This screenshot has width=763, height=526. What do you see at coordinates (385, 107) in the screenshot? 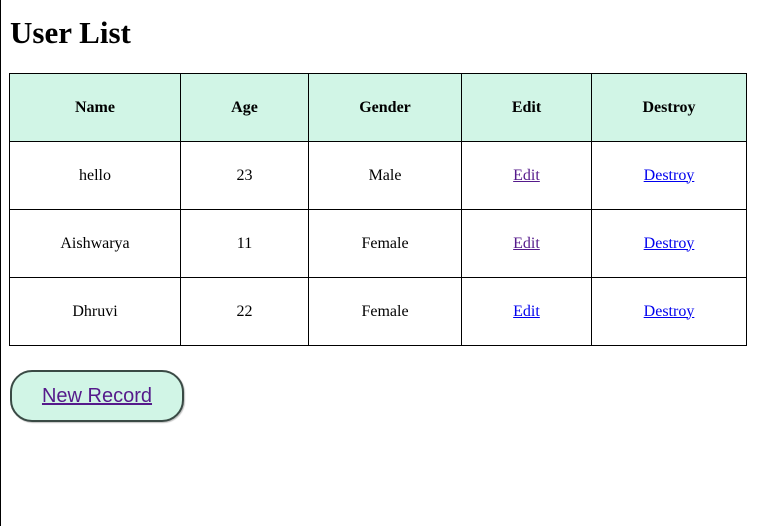
I see `column-header-gender: Gender` at bounding box center [385, 107].